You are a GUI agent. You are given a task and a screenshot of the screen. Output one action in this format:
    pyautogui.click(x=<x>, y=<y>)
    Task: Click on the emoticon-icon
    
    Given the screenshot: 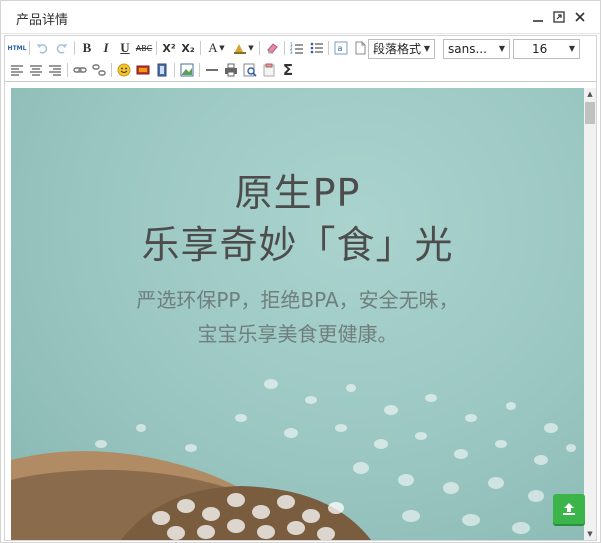 What is the action you would take?
    pyautogui.click(x=124, y=70)
    